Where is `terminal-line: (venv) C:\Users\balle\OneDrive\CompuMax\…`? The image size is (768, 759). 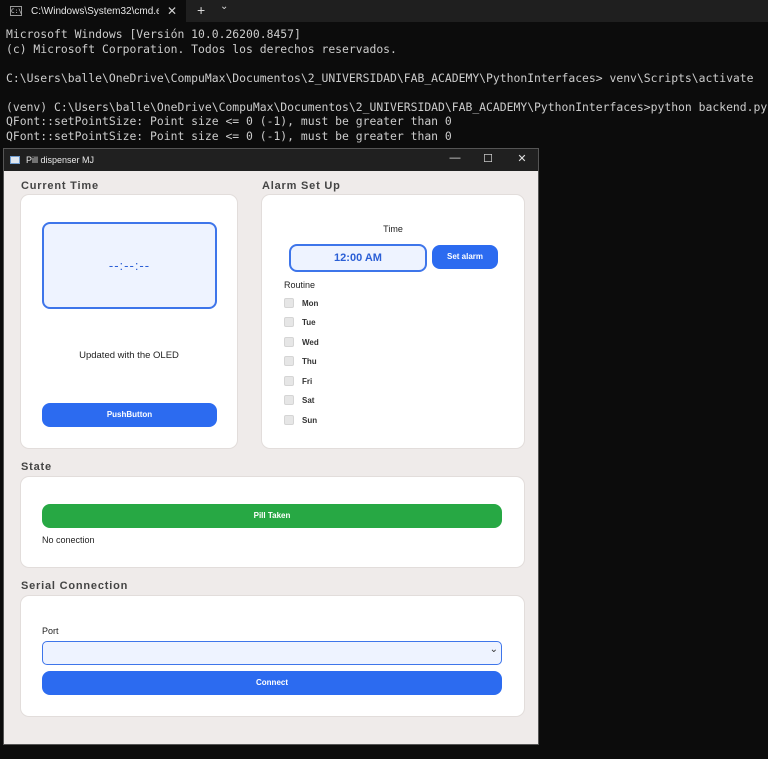
terminal-line: (venv) C:\Users\balle\OneDrive\CompuMax\… is located at coordinates (387, 106).